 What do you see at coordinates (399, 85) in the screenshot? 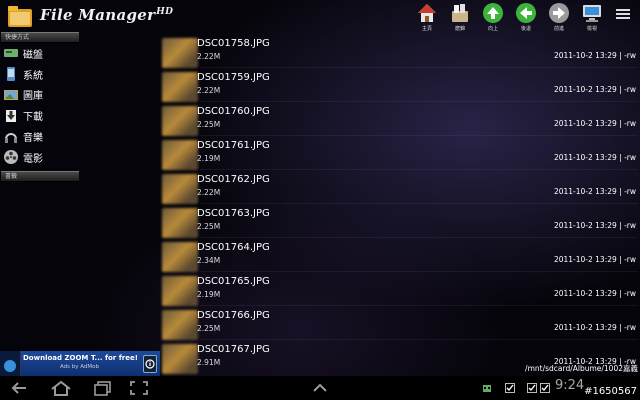
I see `file-row: DSC01759.JPG 2.22M 2011-10-2 13:29 | -rw` at bounding box center [399, 85].